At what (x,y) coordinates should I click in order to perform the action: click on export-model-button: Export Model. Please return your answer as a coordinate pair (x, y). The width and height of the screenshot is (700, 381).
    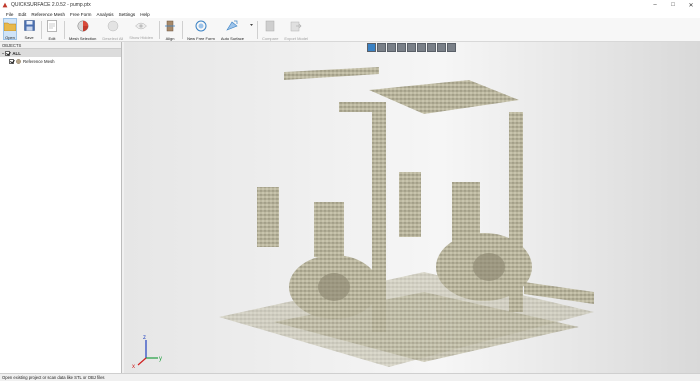
    Looking at the image, I should click on (296, 29).